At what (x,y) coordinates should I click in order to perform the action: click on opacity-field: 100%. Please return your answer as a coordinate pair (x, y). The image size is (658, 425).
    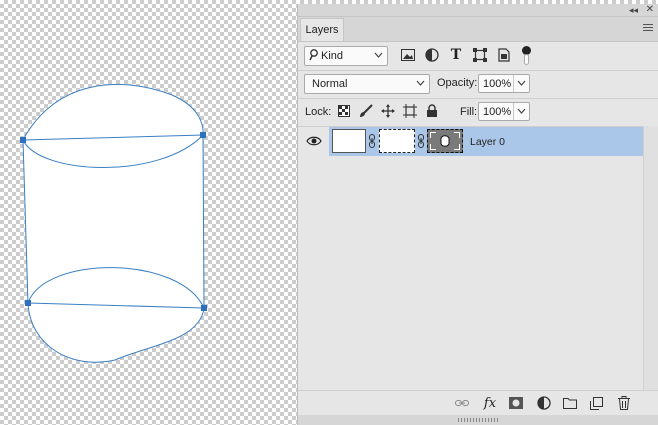
    Looking at the image, I should click on (504, 83).